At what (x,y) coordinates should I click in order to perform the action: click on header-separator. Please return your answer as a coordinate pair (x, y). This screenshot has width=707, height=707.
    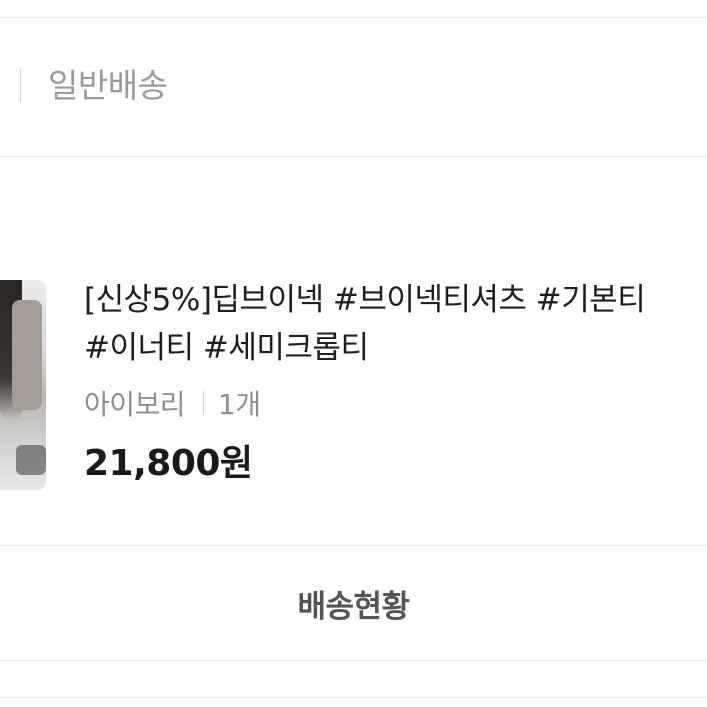
    Looking at the image, I should click on (20, 85).